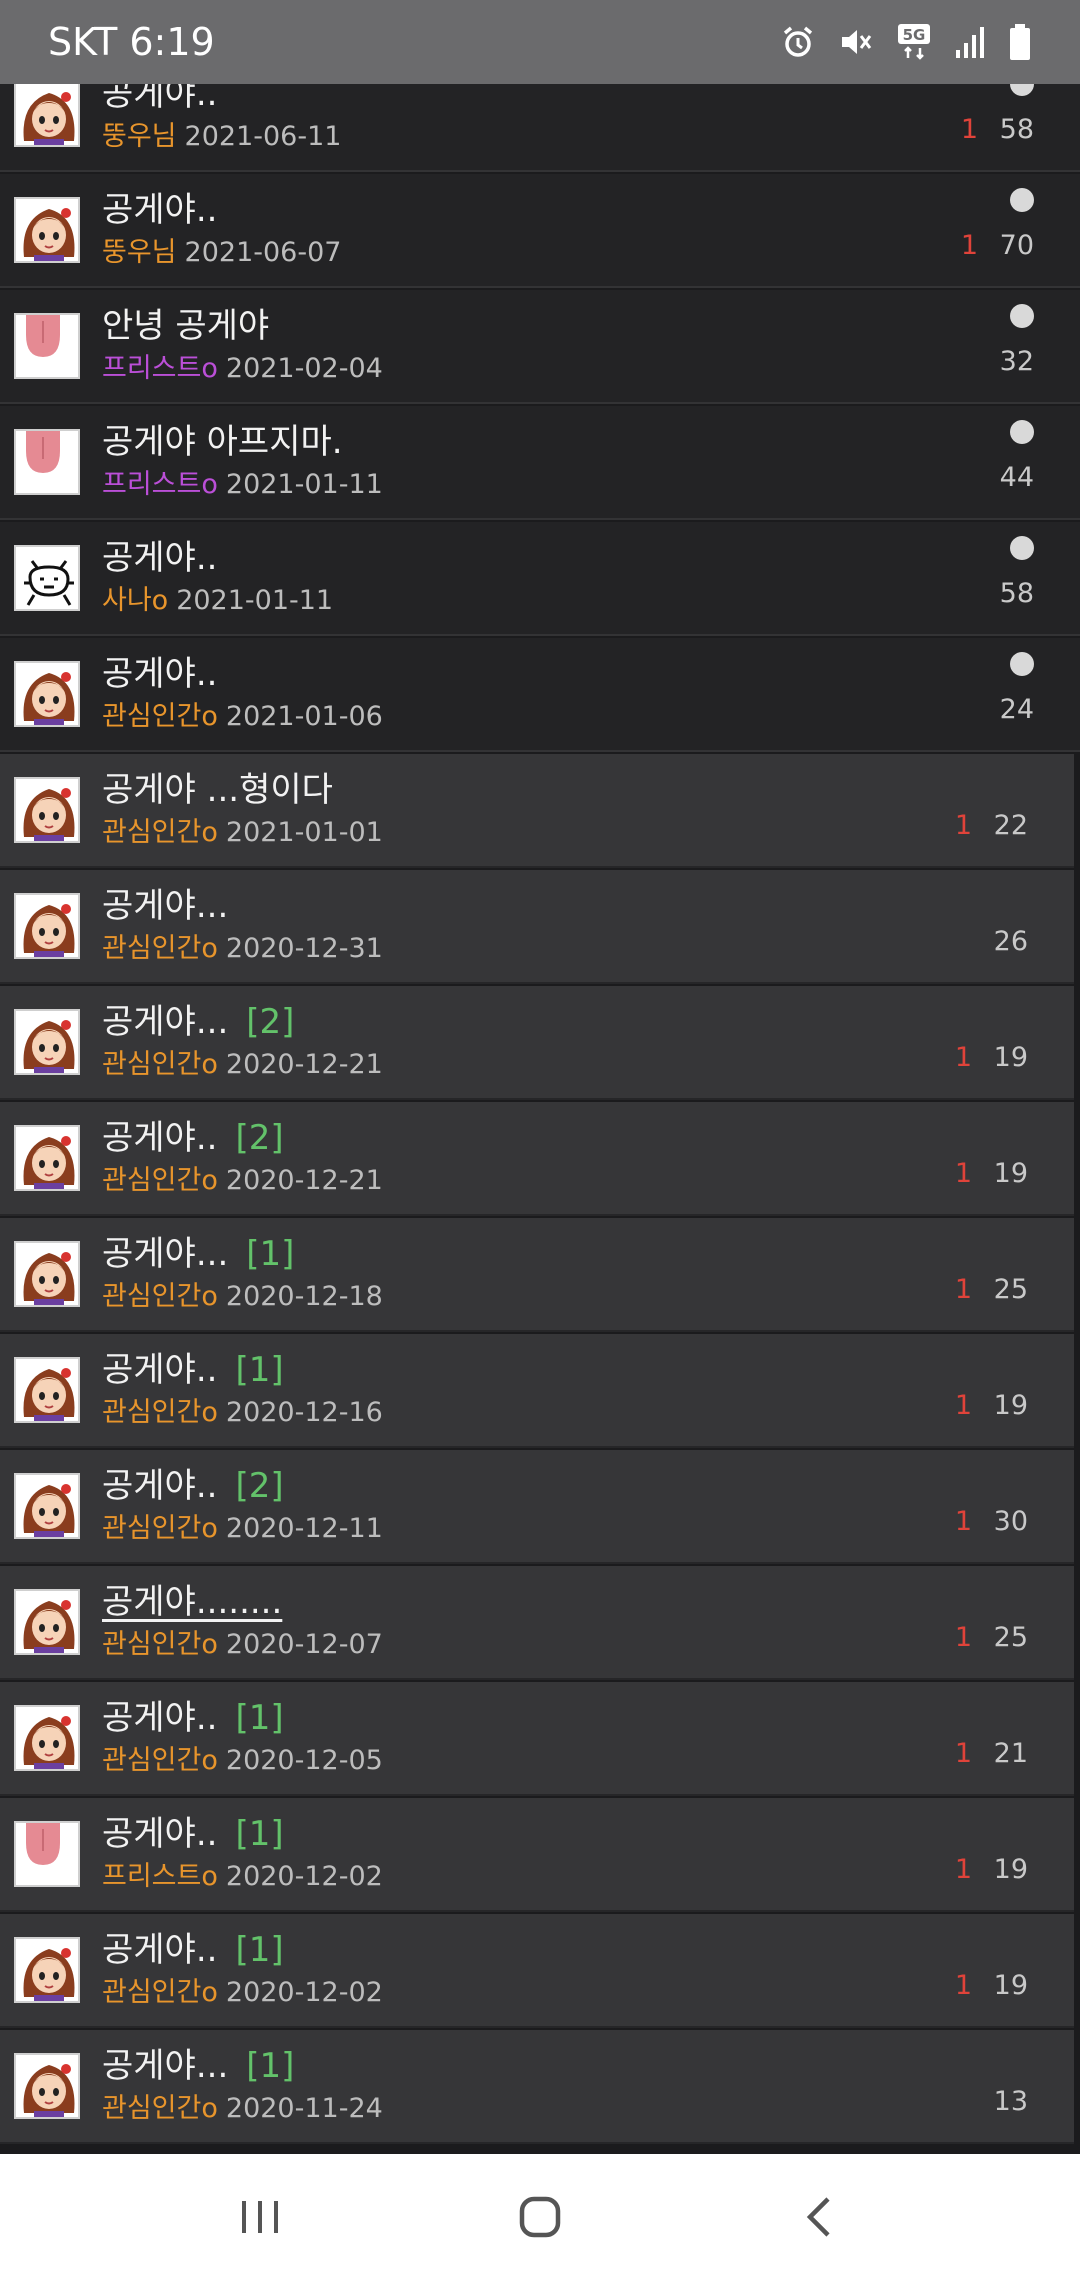 The height and width of the screenshot is (2280, 1080). I want to click on post-date: 2021-06-11, so click(263, 136).